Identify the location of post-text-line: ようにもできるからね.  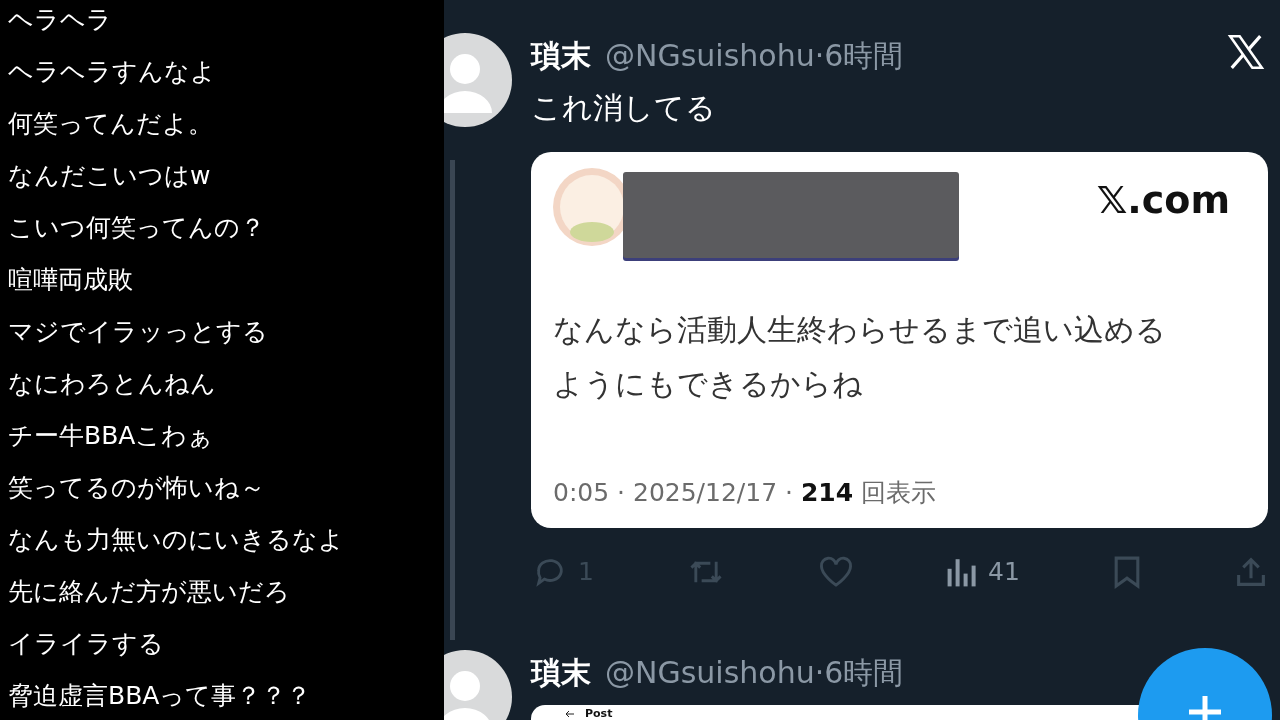
(708, 384).